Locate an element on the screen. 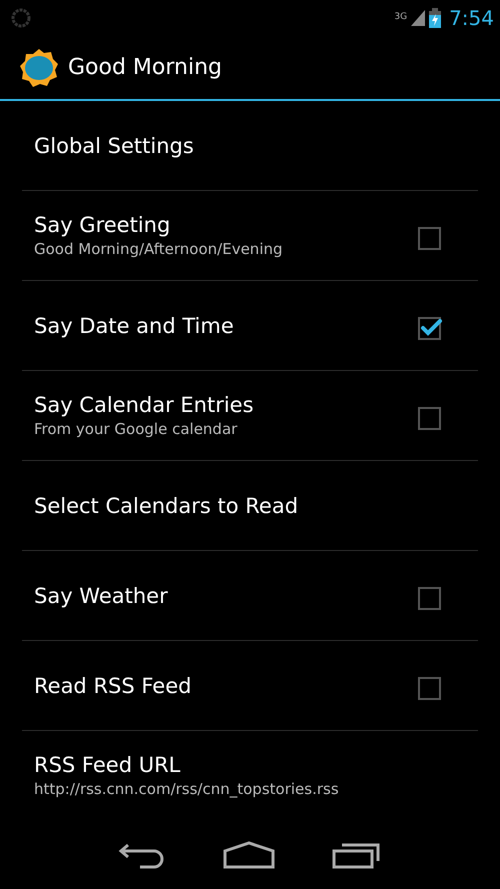 Image resolution: width=500 pixels, height=889 pixels. preference-title: Say Weather is located at coordinates (101, 596).